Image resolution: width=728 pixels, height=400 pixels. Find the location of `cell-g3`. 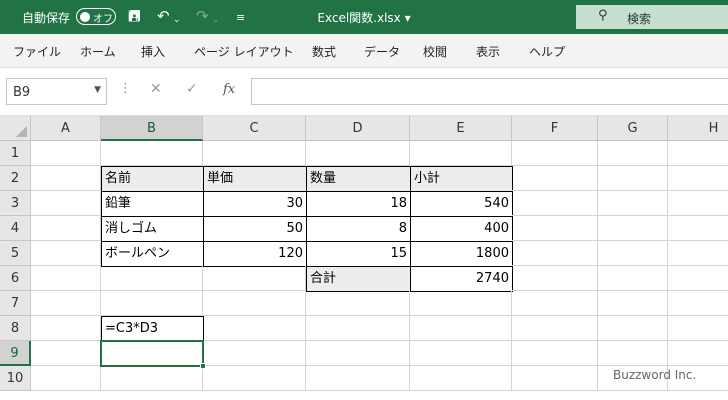

cell-g3 is located at coordinates (633, 203).